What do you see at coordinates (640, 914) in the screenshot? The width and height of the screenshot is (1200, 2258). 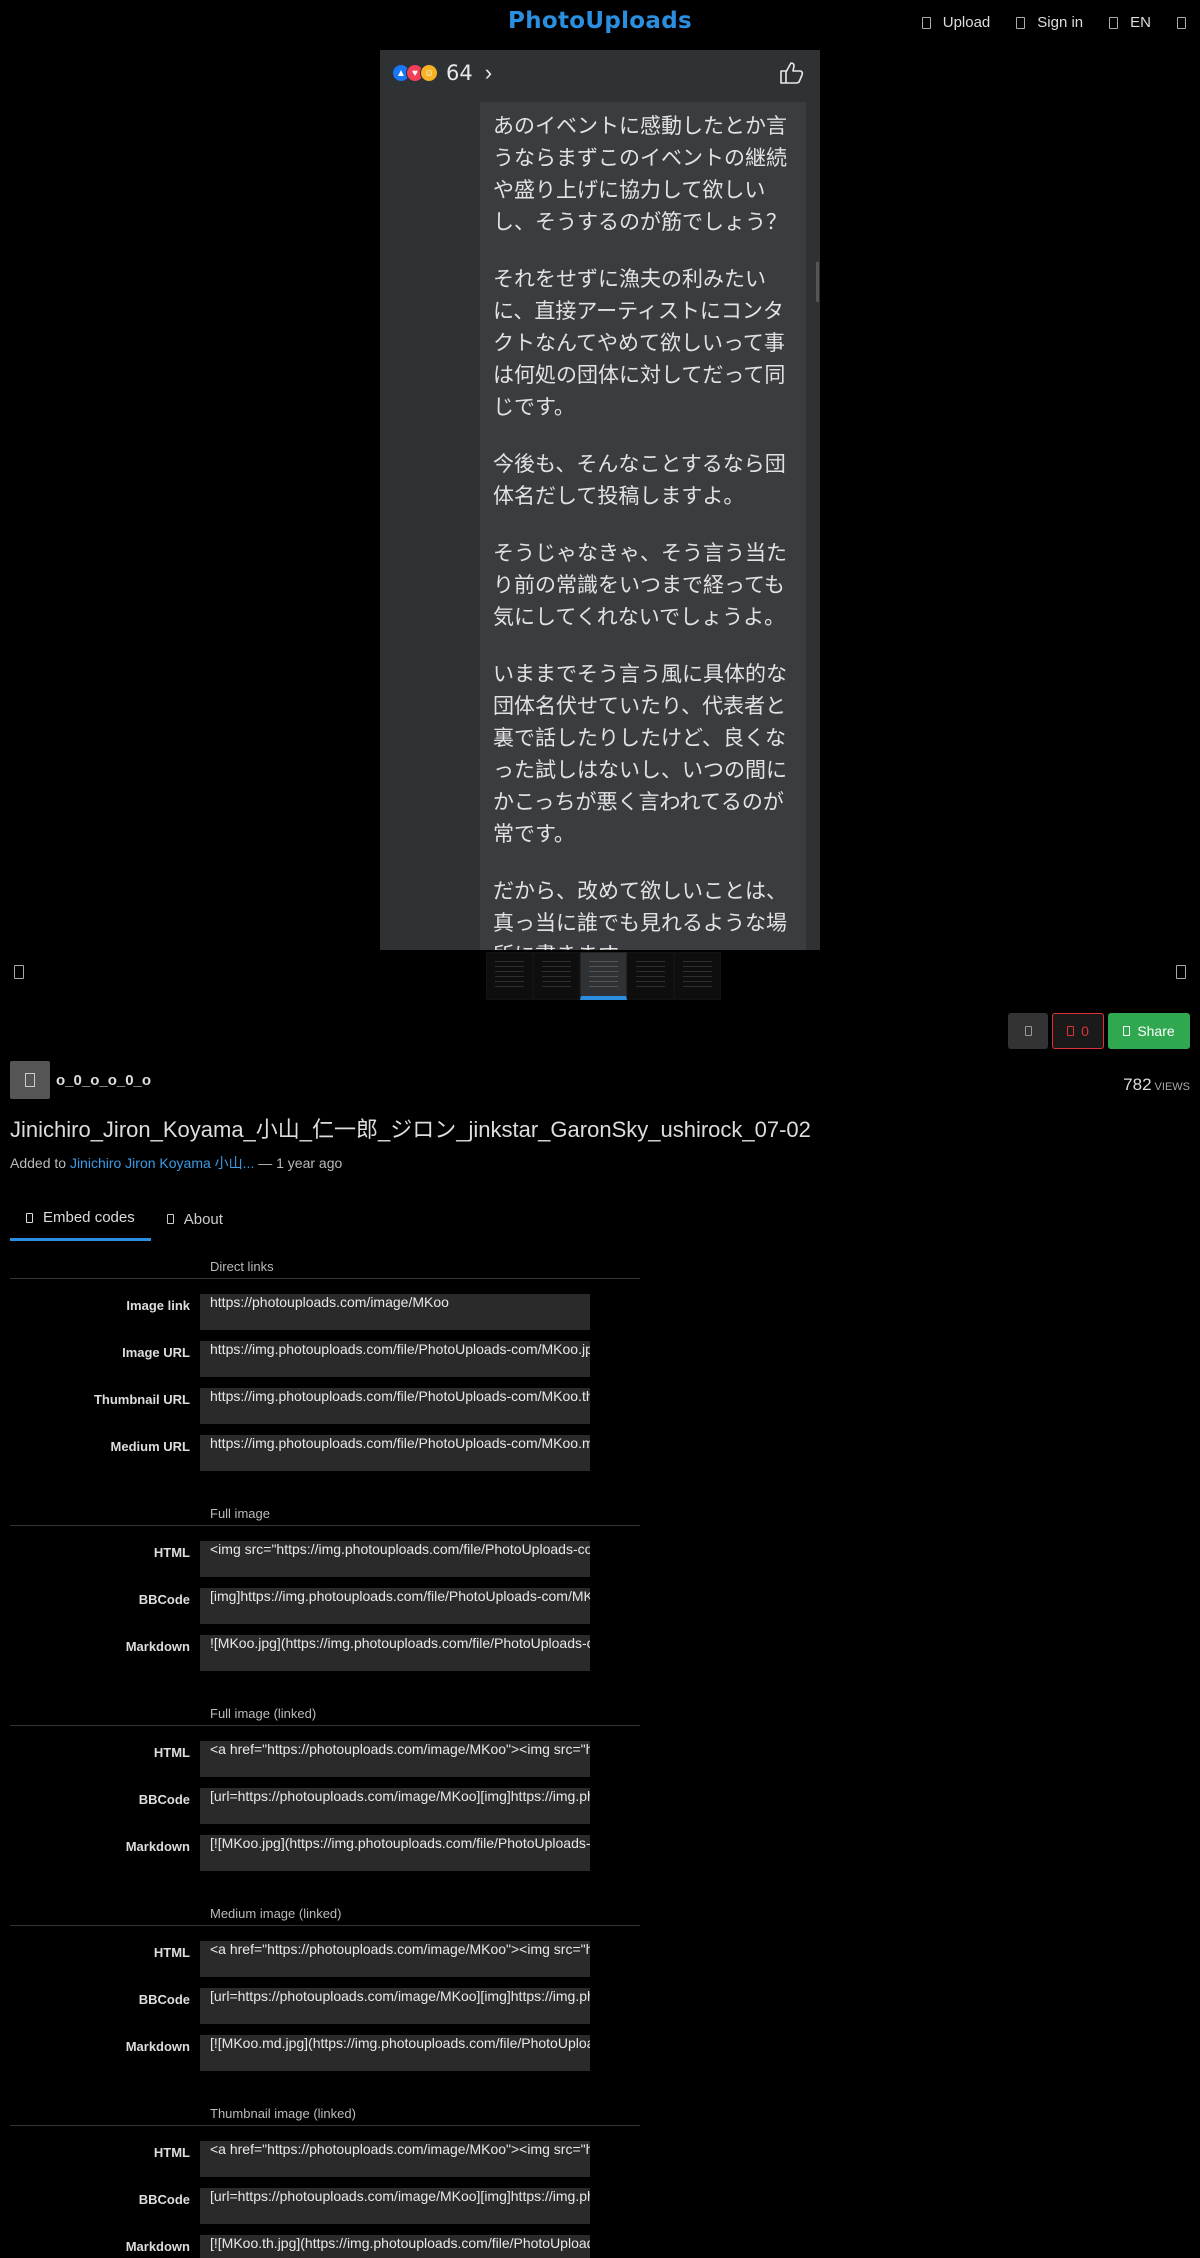 I see `chat-paragraph: だから、改めて欲しいことは、真っ当に誰でも見れるような場所に書きます。` at bounding box center [640, 914].